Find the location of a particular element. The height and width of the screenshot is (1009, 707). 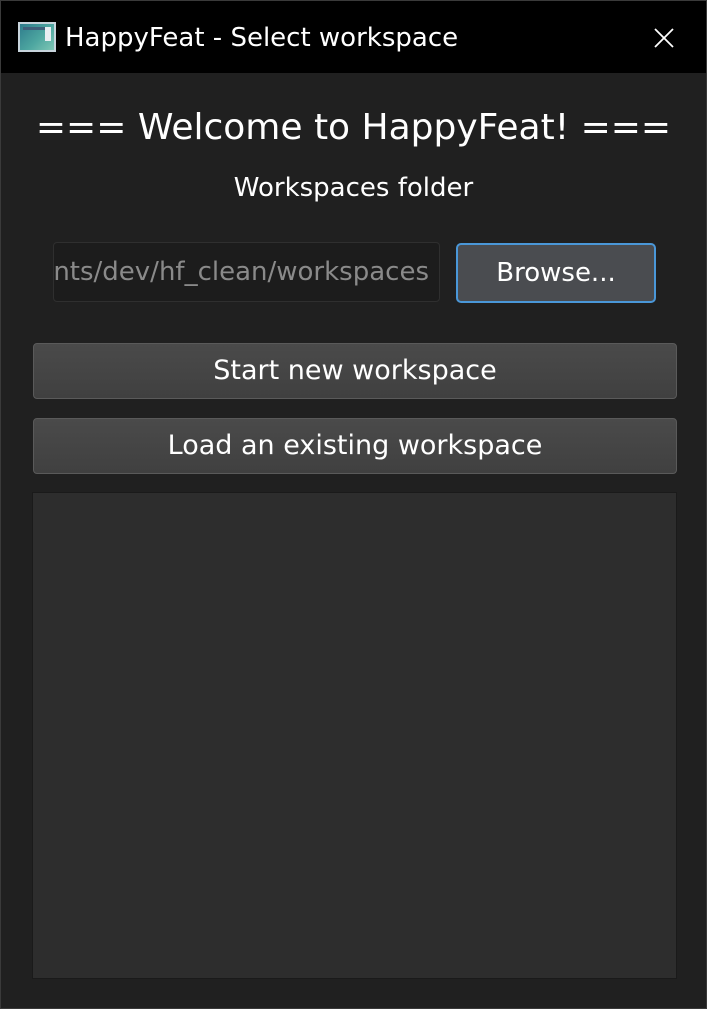

workspaces-path-value: nts/dev/hf_clean/workspaces is located at coordinates (241, 272).